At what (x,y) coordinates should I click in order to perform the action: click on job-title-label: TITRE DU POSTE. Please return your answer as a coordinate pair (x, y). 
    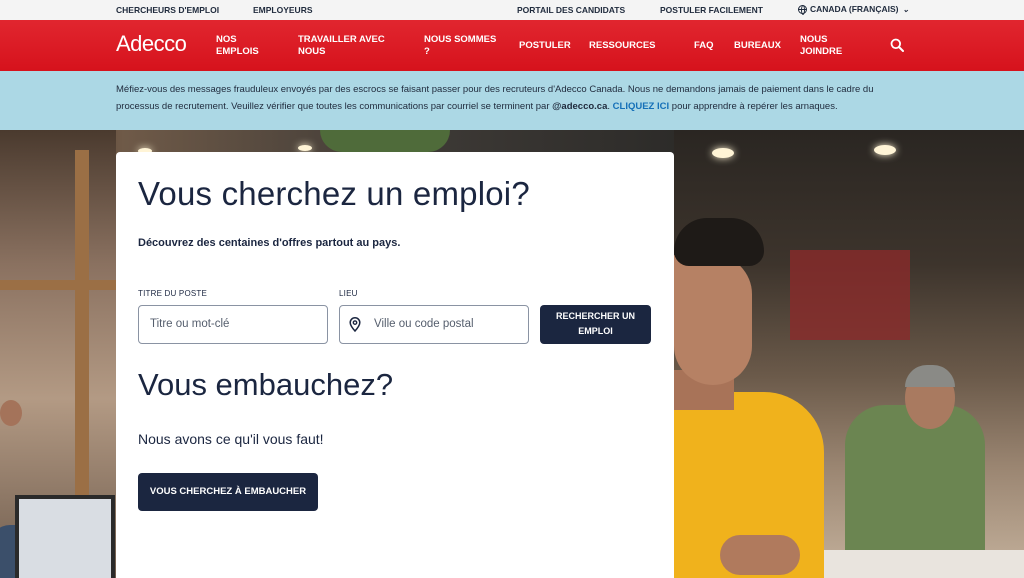
    Looking at the image, I should click on (173, 293).